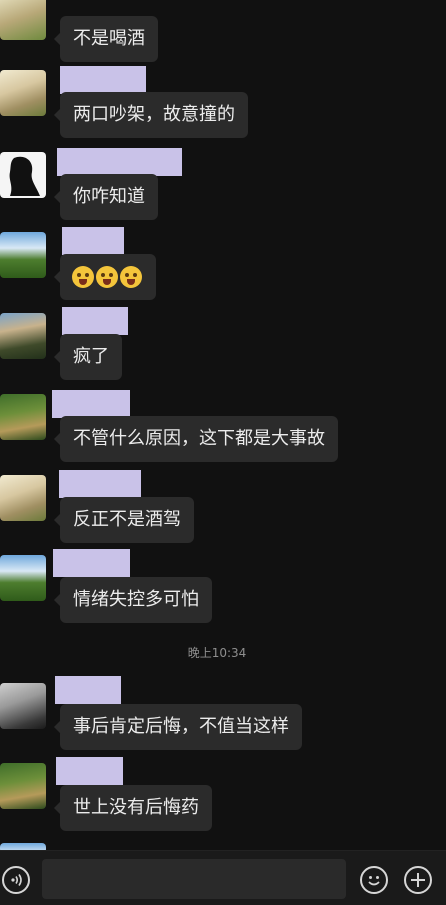 The height and width of the screenshot is (905, 446). Describe the element at coordinates (106, 197) in the screenshot. I see `message-bubble: 你咋知道` at that location.